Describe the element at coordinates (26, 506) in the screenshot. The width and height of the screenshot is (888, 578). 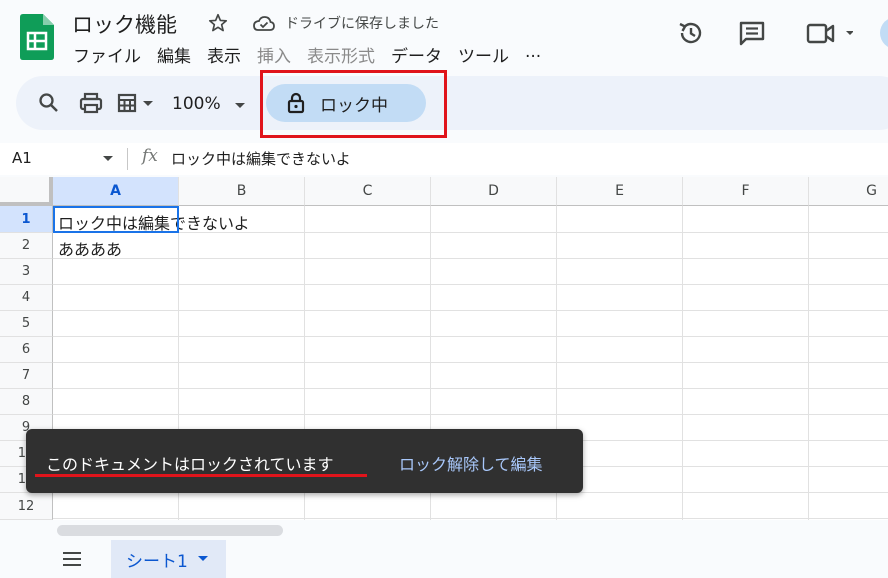
I see `row-header-12: 12` at that location.